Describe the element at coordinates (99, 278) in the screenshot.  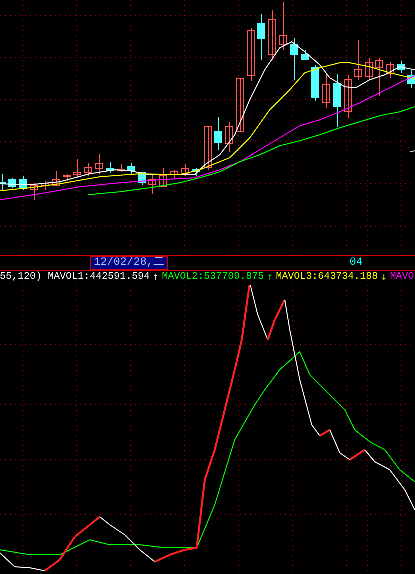
I see `indicator-value: MAVOL1:442591.594` at that location.